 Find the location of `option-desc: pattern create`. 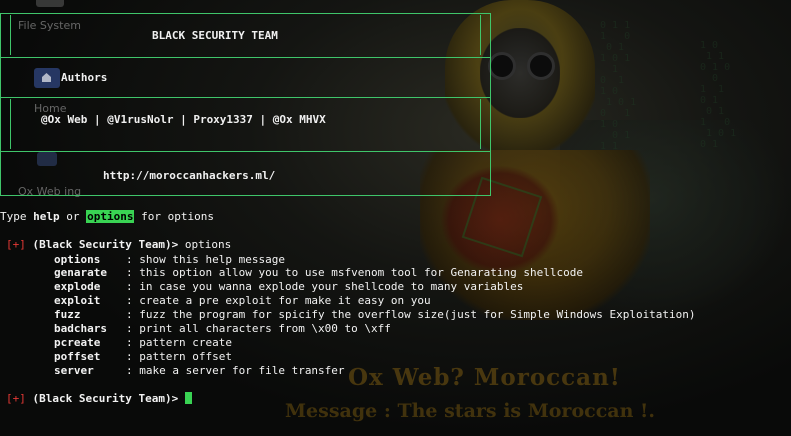

option-desc: pattern create is located at coordinates (185, 342).